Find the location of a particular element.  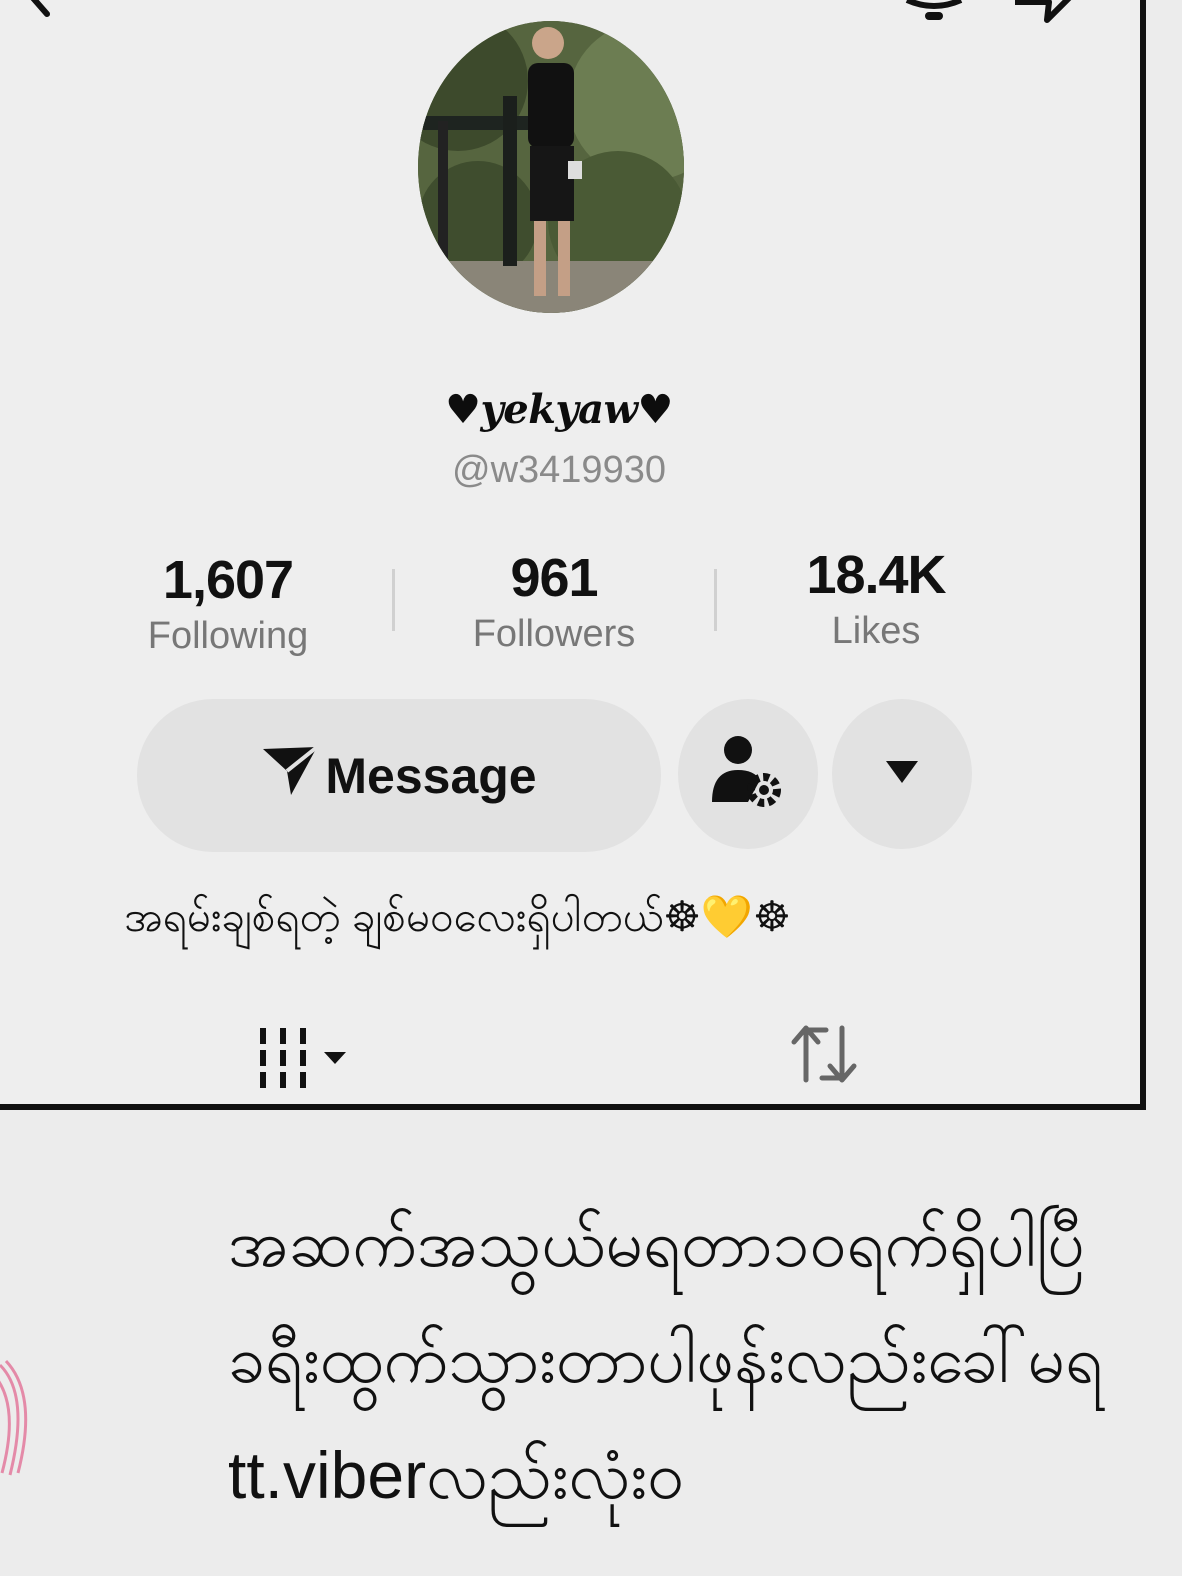

reposts-tab is located at coordinates (824, 1057).